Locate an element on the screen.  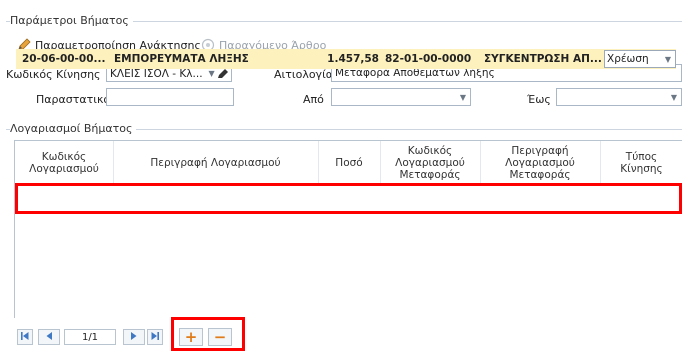
to-combo: ▼ is located at coordinates (619, 97).